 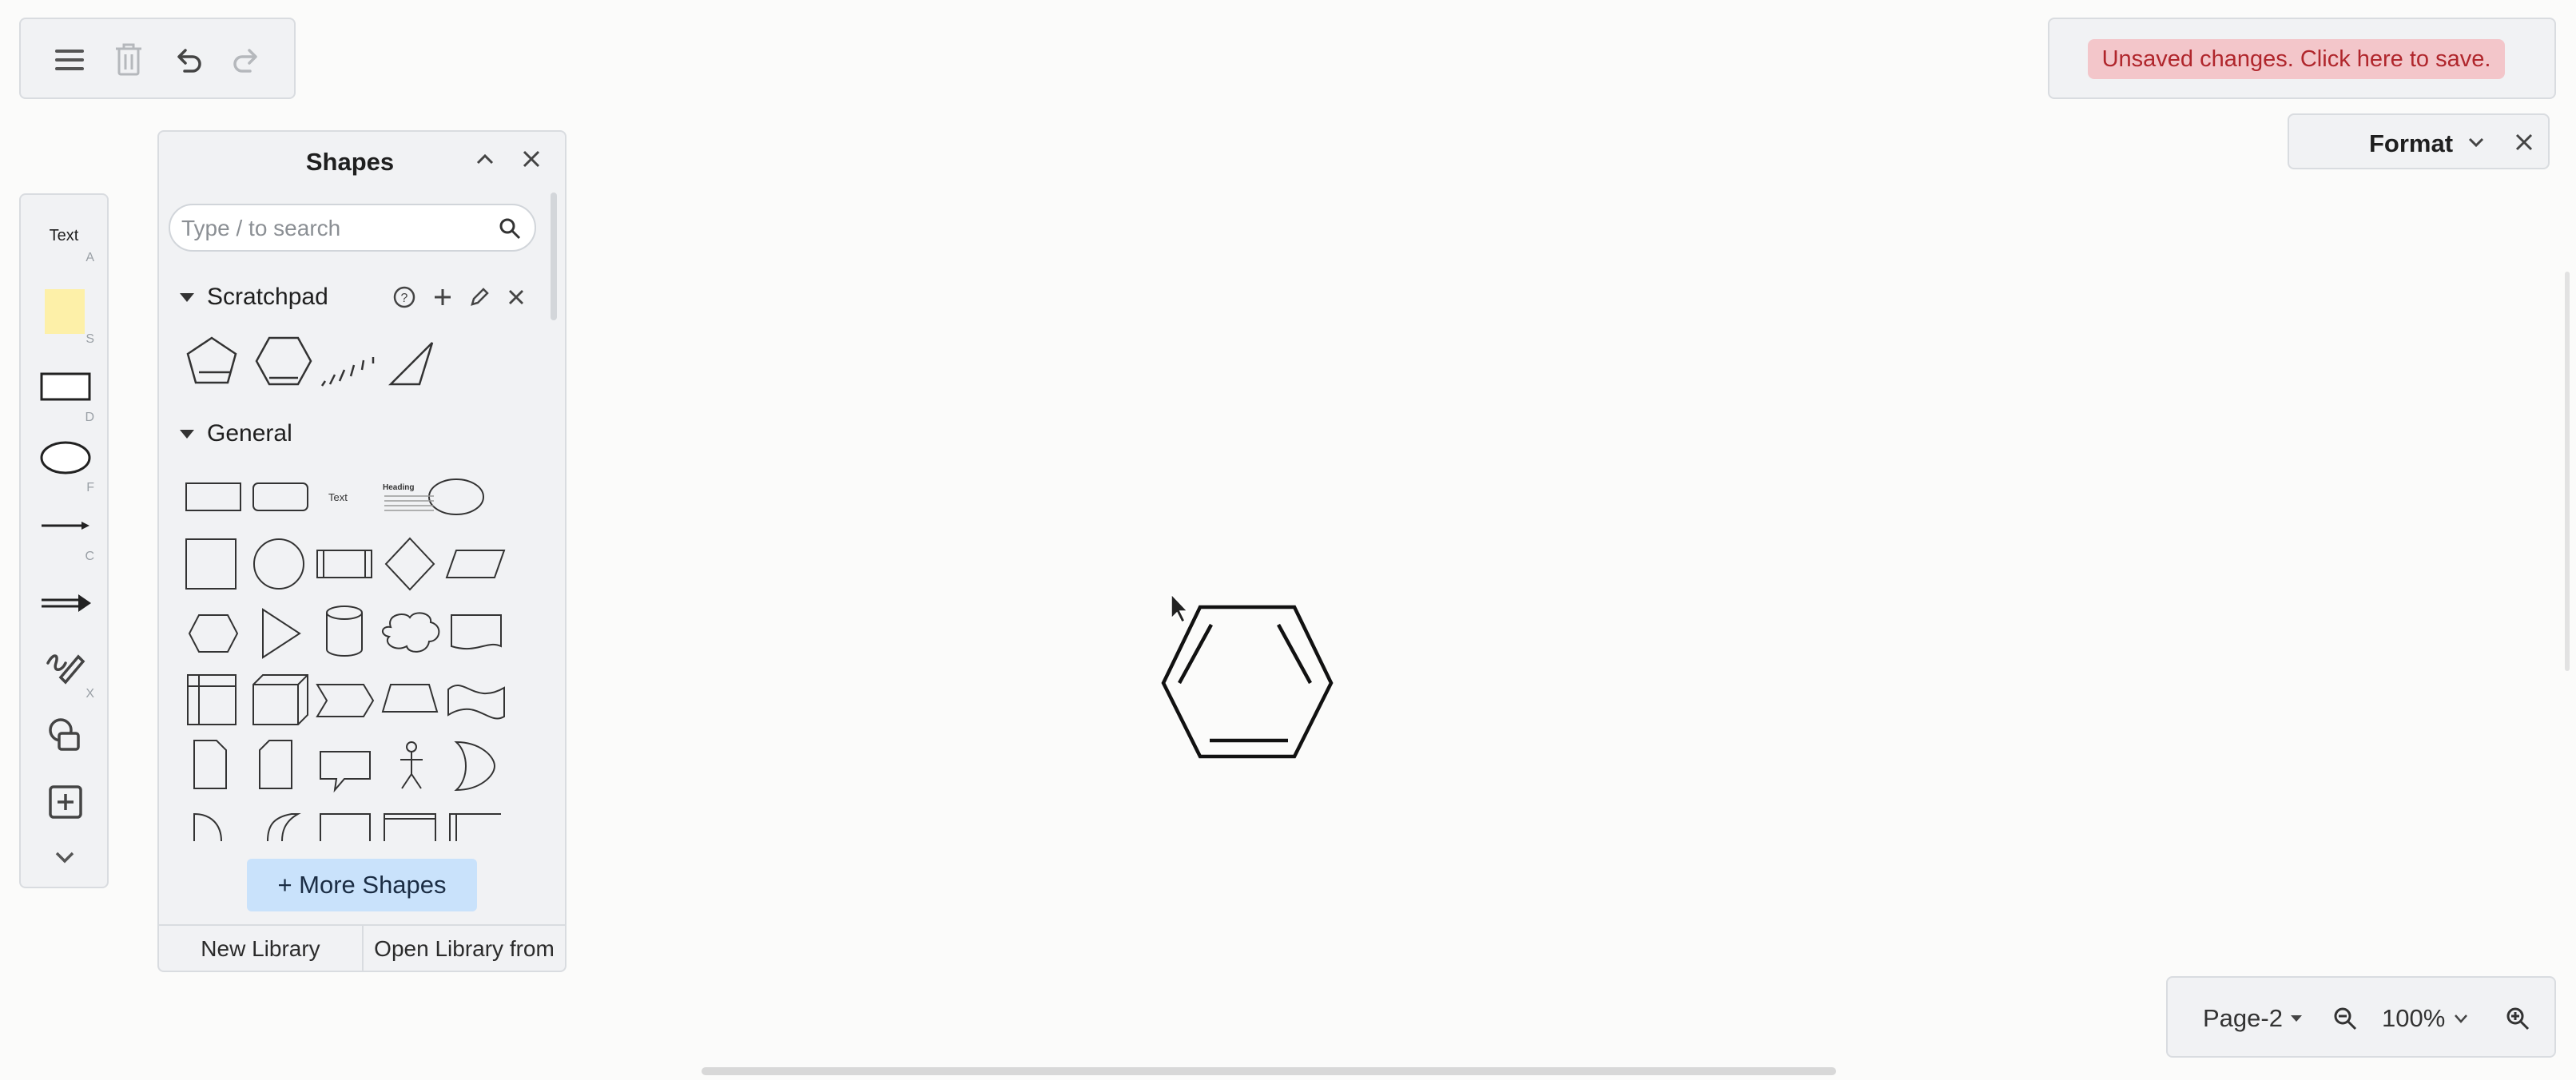 What do you see at coordinates (1247, 682) in the screenshot?
I see `benzene-hexagon` at bounding box center [1247, 682].